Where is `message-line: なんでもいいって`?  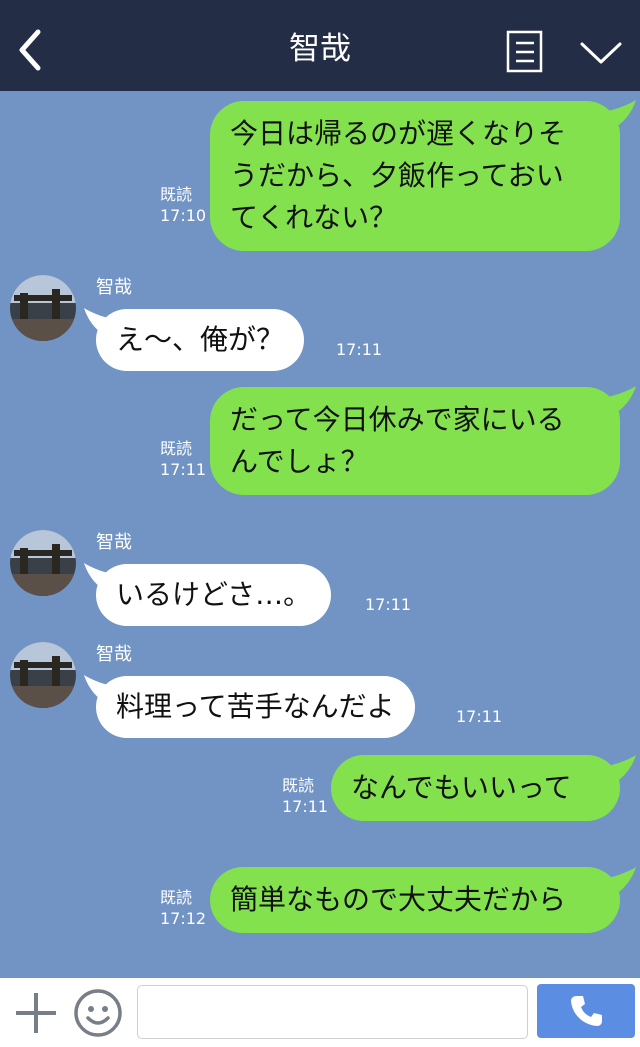 message-line: なんでもいいって is located at coordinates (461, 787).